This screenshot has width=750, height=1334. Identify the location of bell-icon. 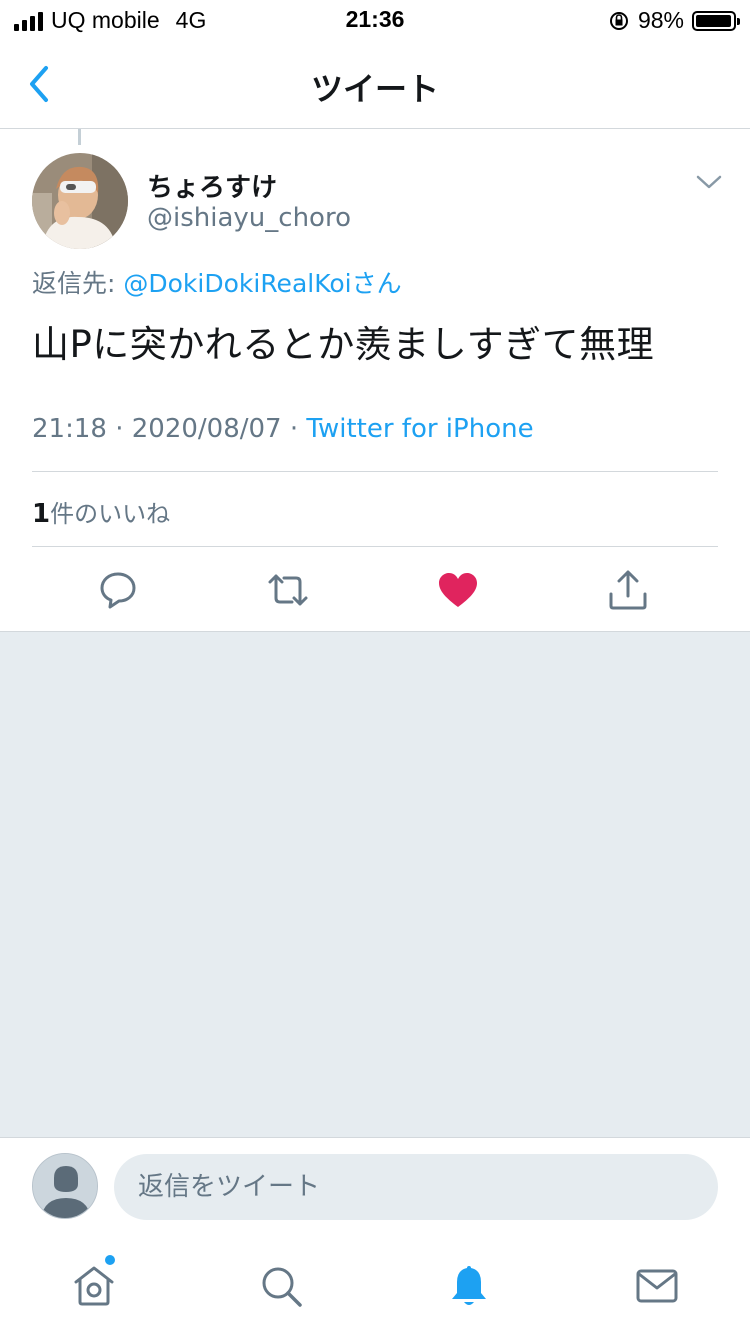
(469, 1285).